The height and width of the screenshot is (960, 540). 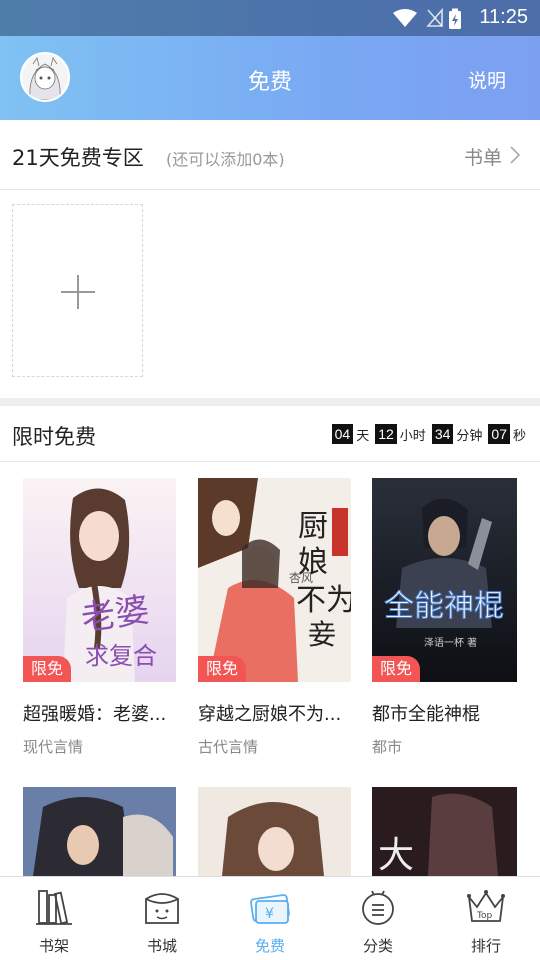 I want to click on app-header: 11:25 免费 说明, so click(x=270, y=60).